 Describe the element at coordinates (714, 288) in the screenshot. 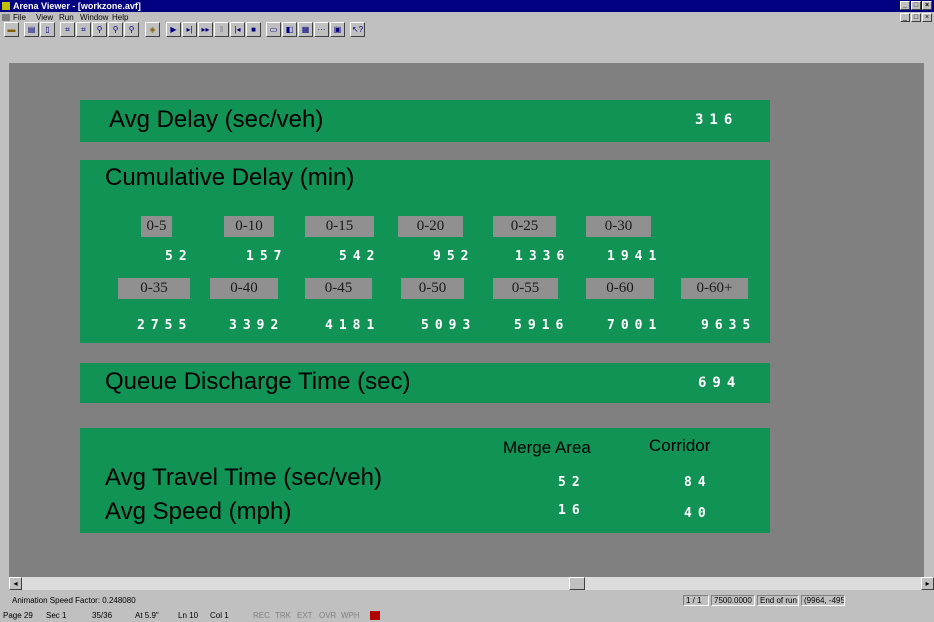

I see `range-box-0-60-plus: 0-60+` at that location.